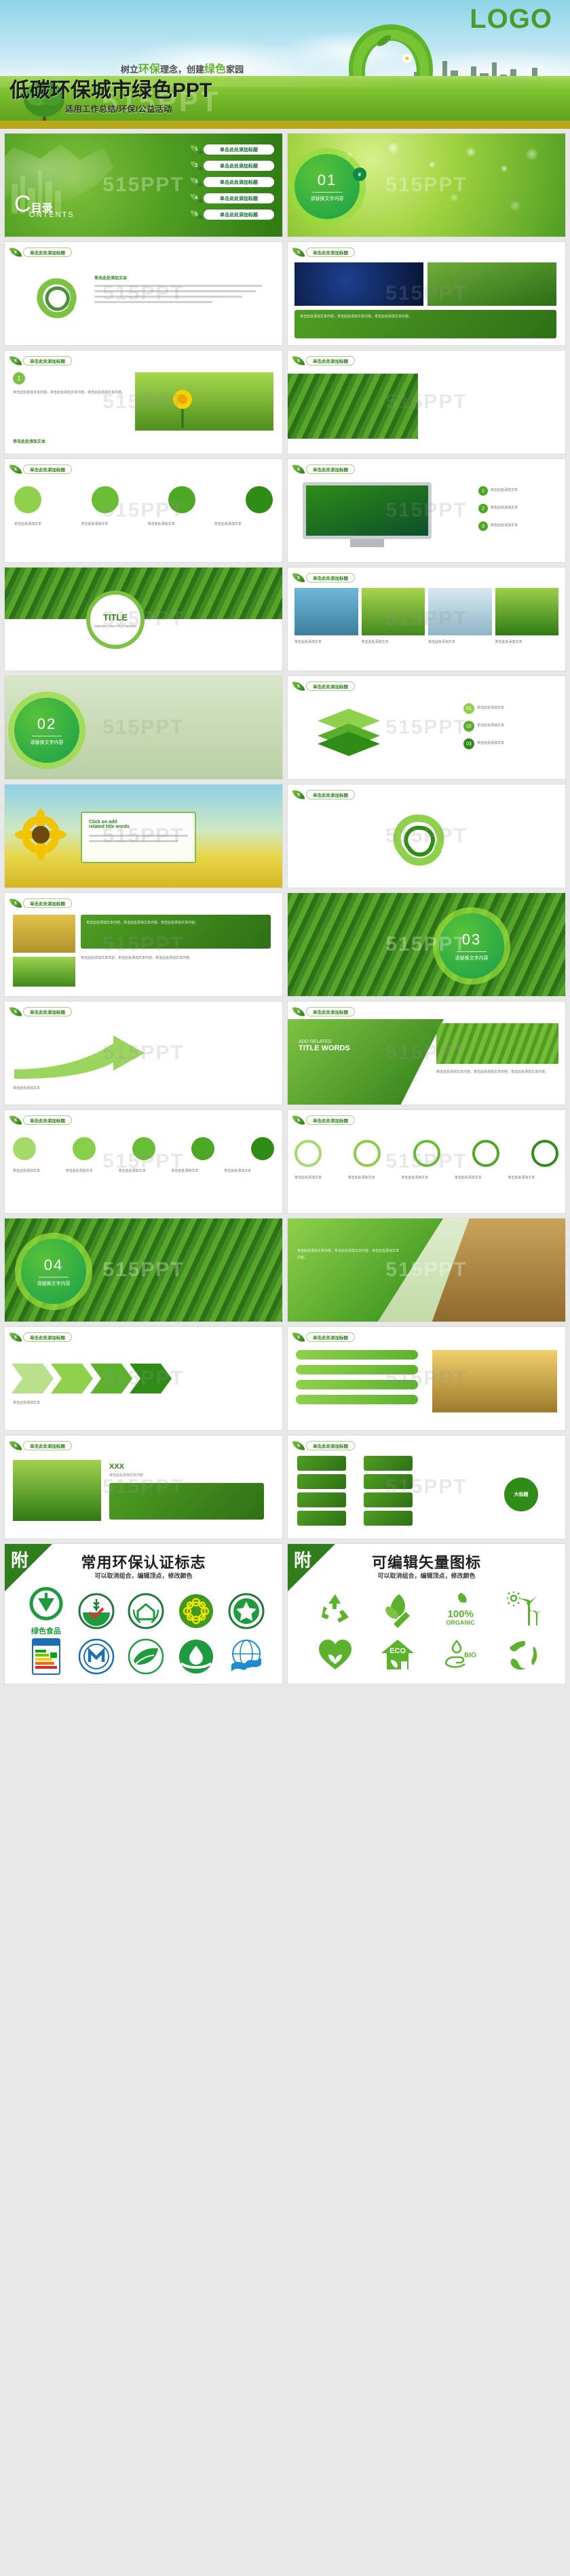  Describe the element at coordinates (526, 611) in the screenshot. I see `photo-sprout` at that location.